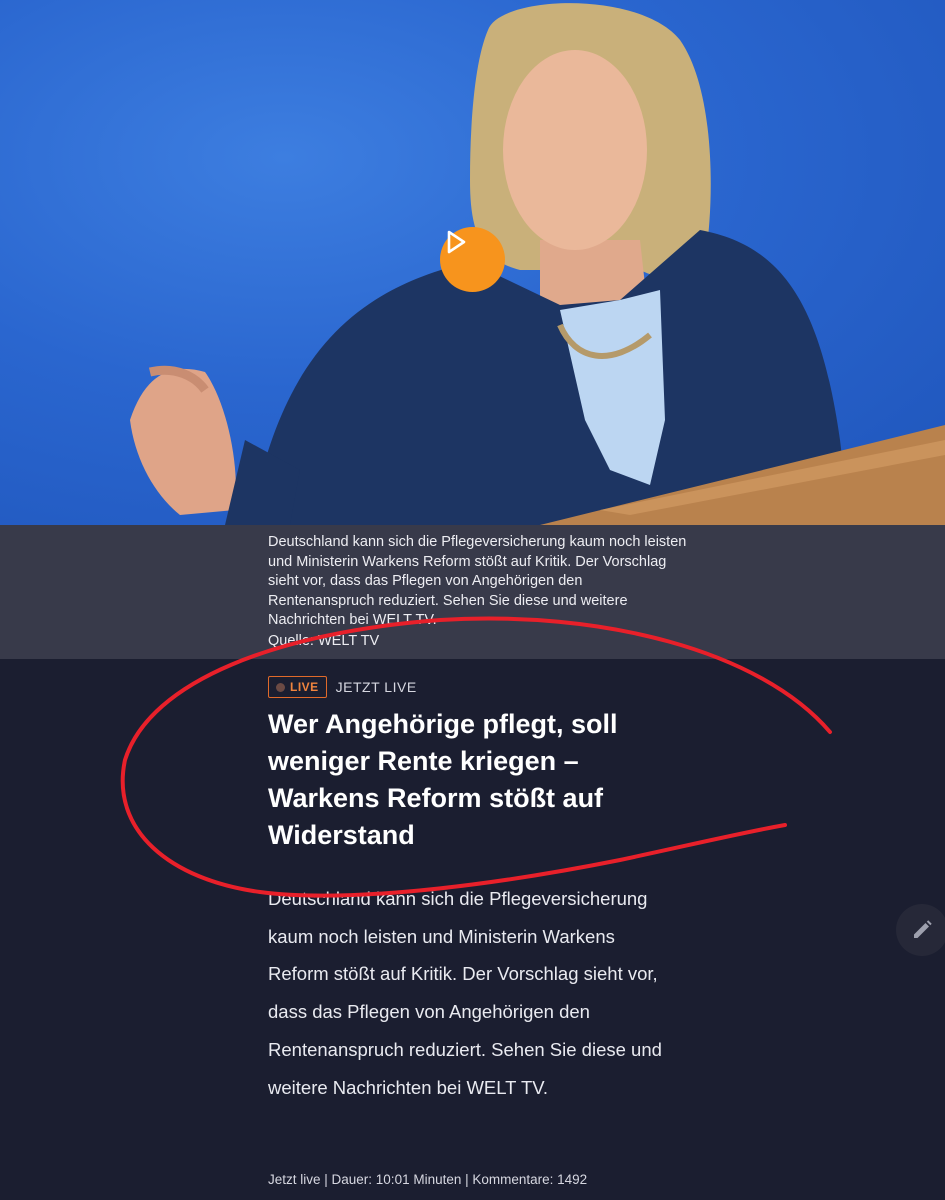  Describe the element at coordinates (923, 929) in the screenshot. I see `pencil-icon` at that location.